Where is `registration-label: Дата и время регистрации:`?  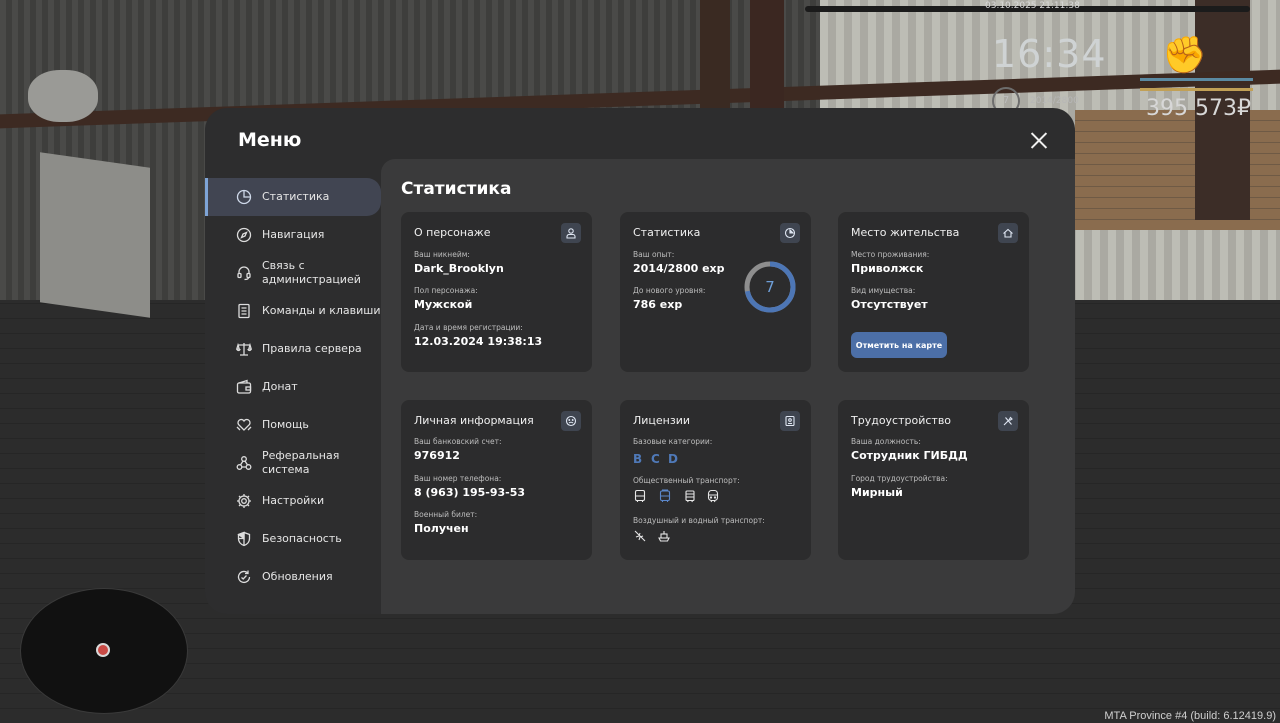 registration-label: Дата и время регистрации: is located at coordinates (468, 327).